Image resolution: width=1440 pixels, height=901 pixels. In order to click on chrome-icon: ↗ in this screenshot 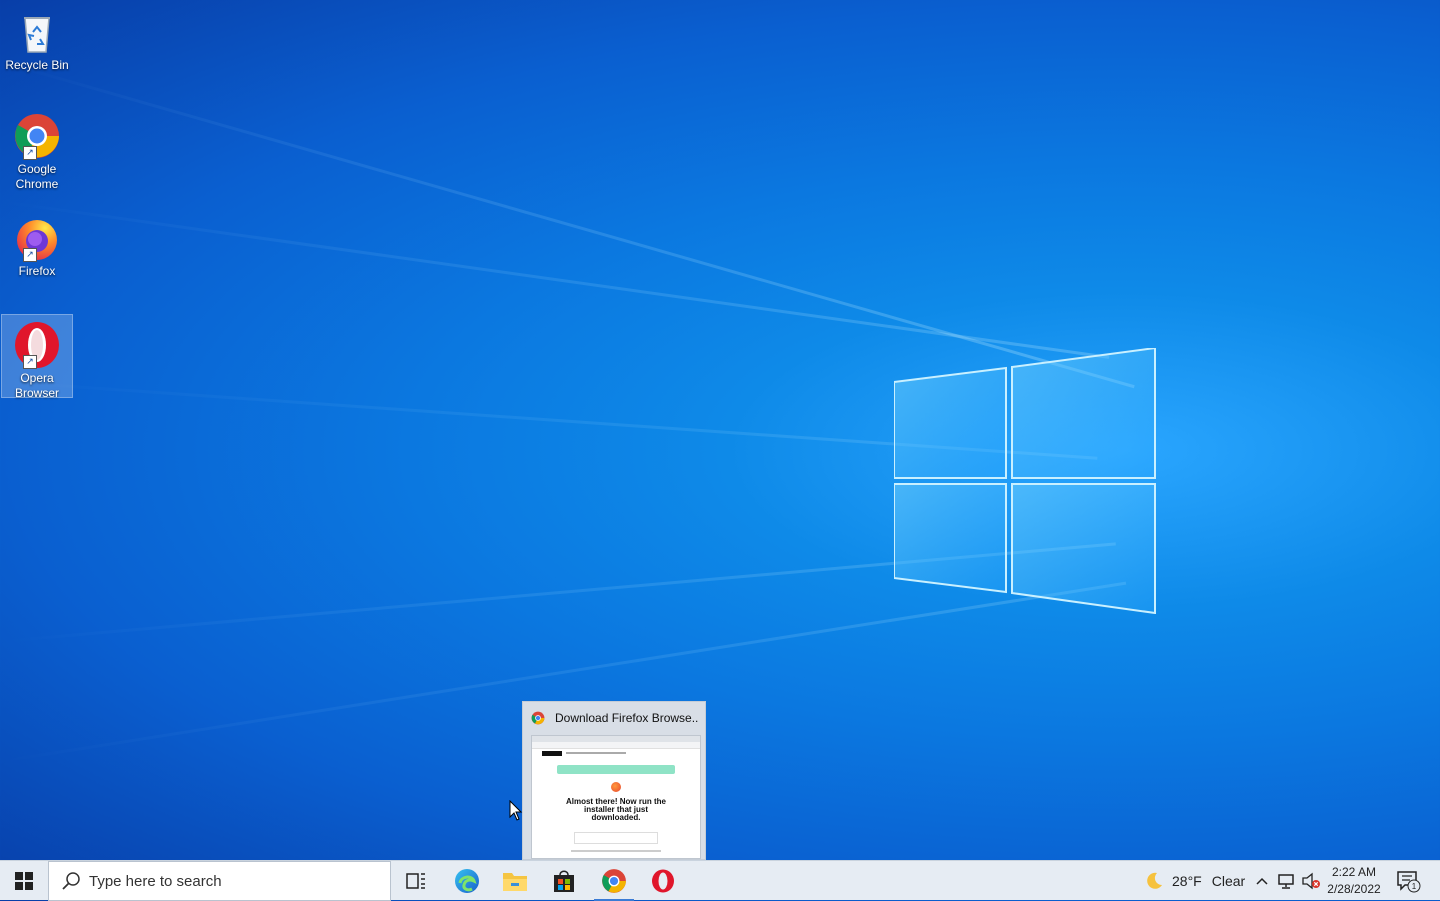, I will do `click(37, 136)`.